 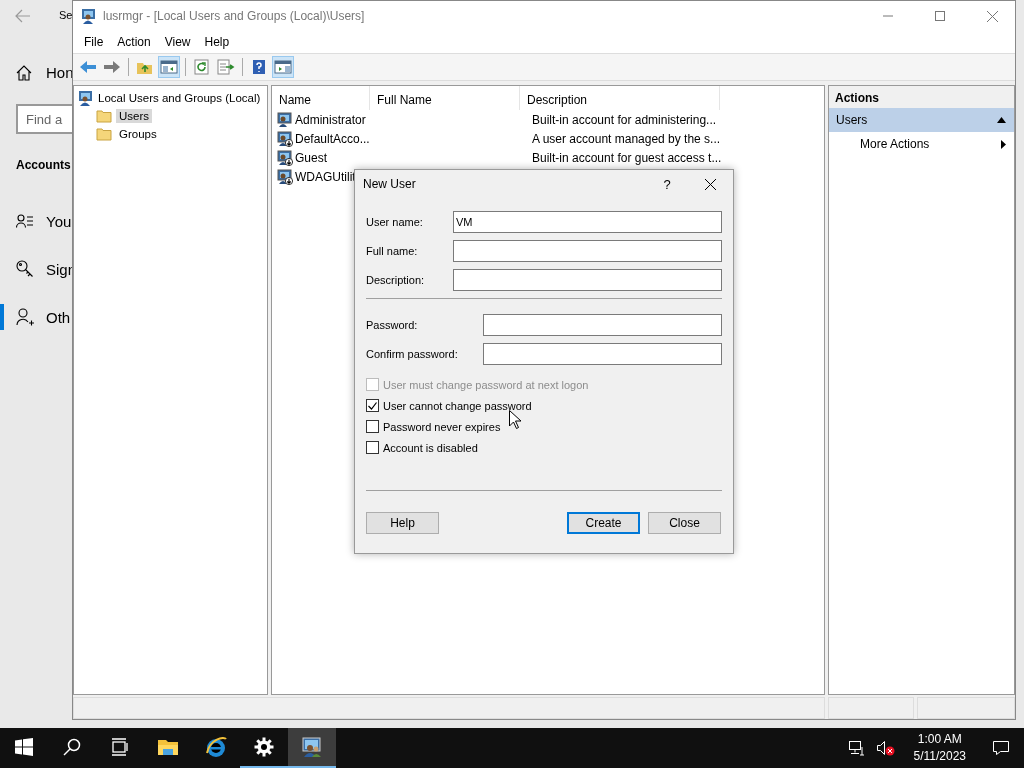 I want to click on menu-item: File, so click(x=94, y=42).